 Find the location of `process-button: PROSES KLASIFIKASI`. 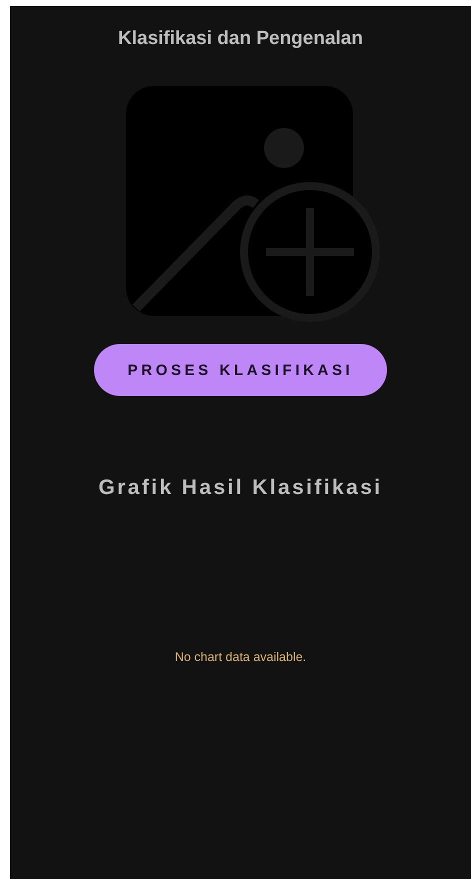

process-button: PROSES KLASIFIKASI is located at coordinates (240, 370).